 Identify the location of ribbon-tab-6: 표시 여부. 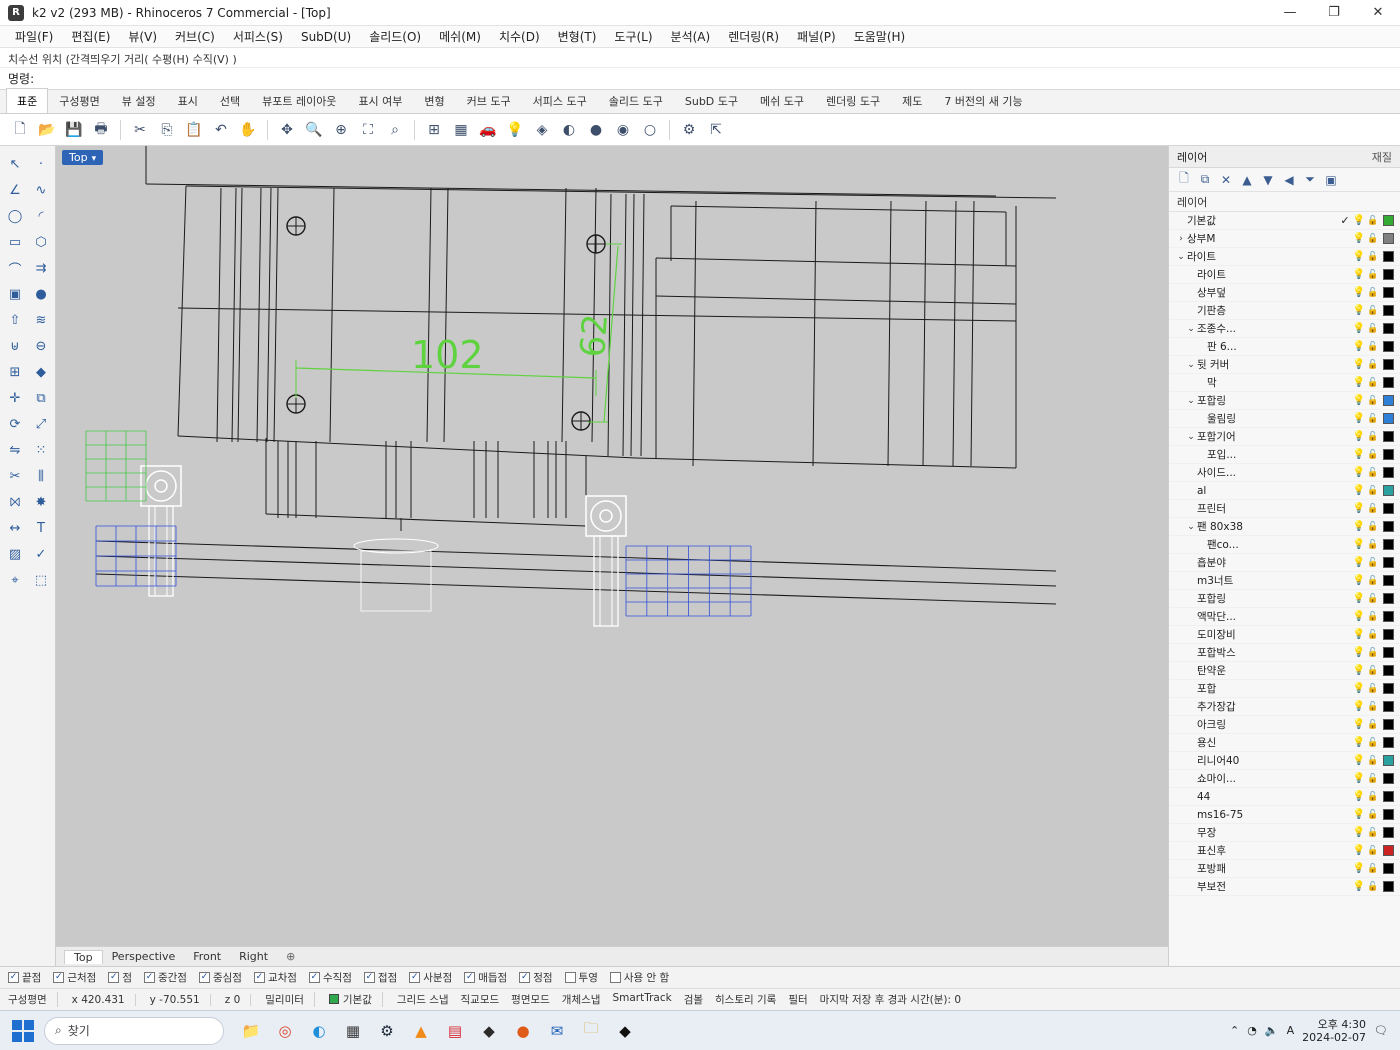
(380, 100).